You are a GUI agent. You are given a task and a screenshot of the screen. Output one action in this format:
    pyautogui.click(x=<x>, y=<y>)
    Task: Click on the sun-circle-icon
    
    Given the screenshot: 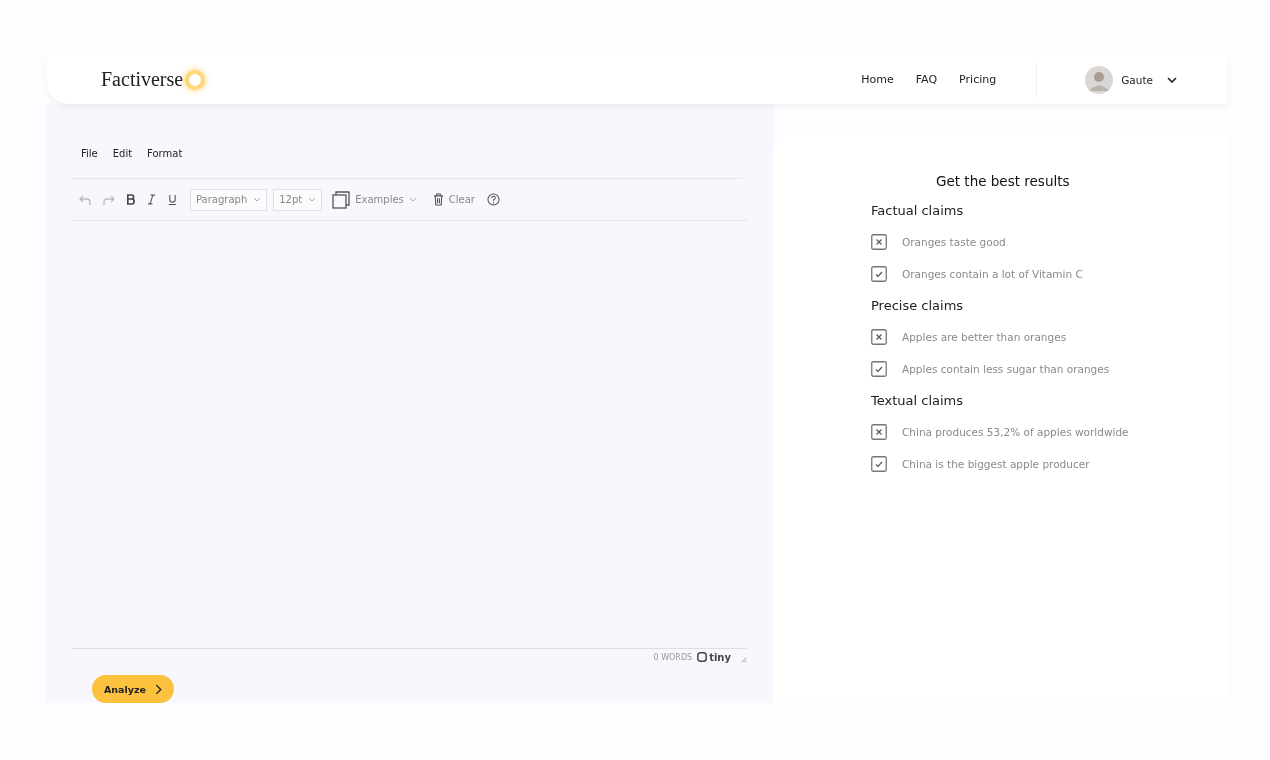 What is the action you would take?
    pyautogui.click(x=195, y=79)
    